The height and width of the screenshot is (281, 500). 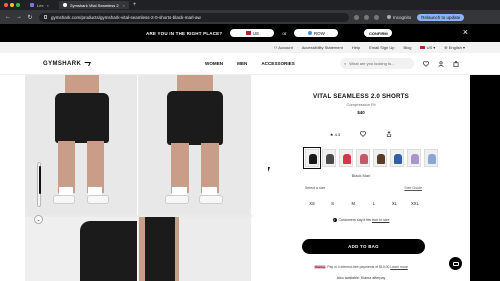 What do you see at coordinates (195, 145) in the screenshot?
I see `product-image-back` at bounding box center [195, 145].